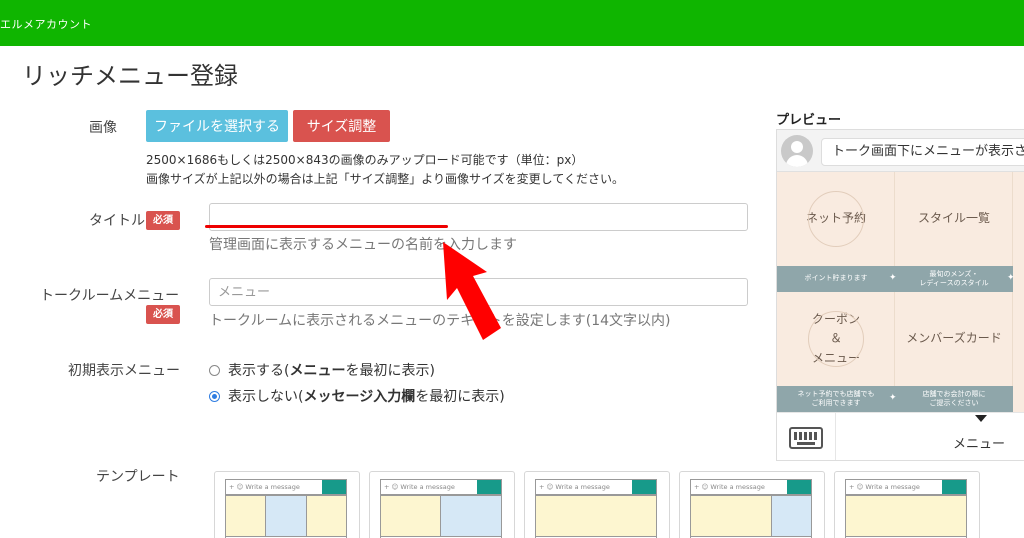 This screenshot has width=1024, height=538. I want to click on rich-menu-cell-label: スタイル一覧, so click(953, 218).